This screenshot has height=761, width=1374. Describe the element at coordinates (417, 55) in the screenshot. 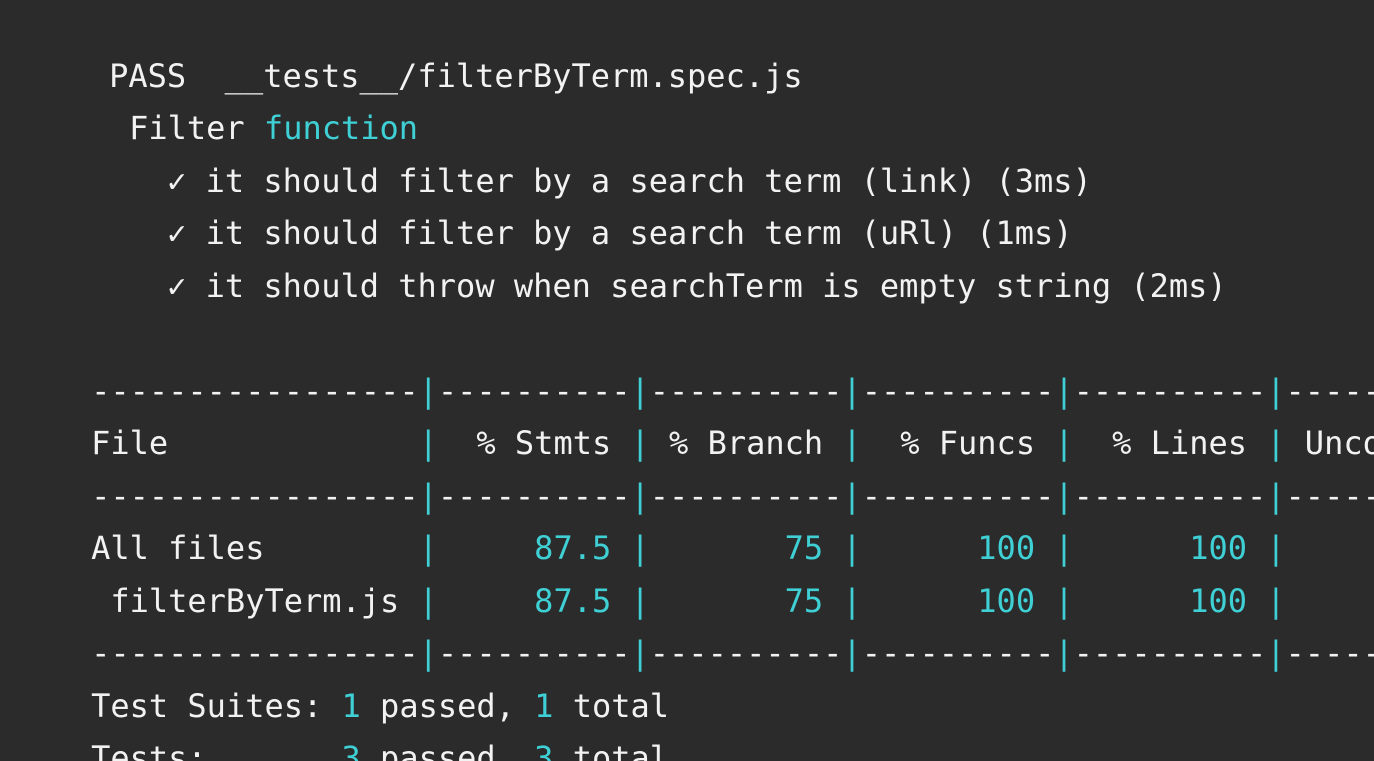

I see `pass-line: PASS __tests__/filterByTerm.spec.js` at that location.